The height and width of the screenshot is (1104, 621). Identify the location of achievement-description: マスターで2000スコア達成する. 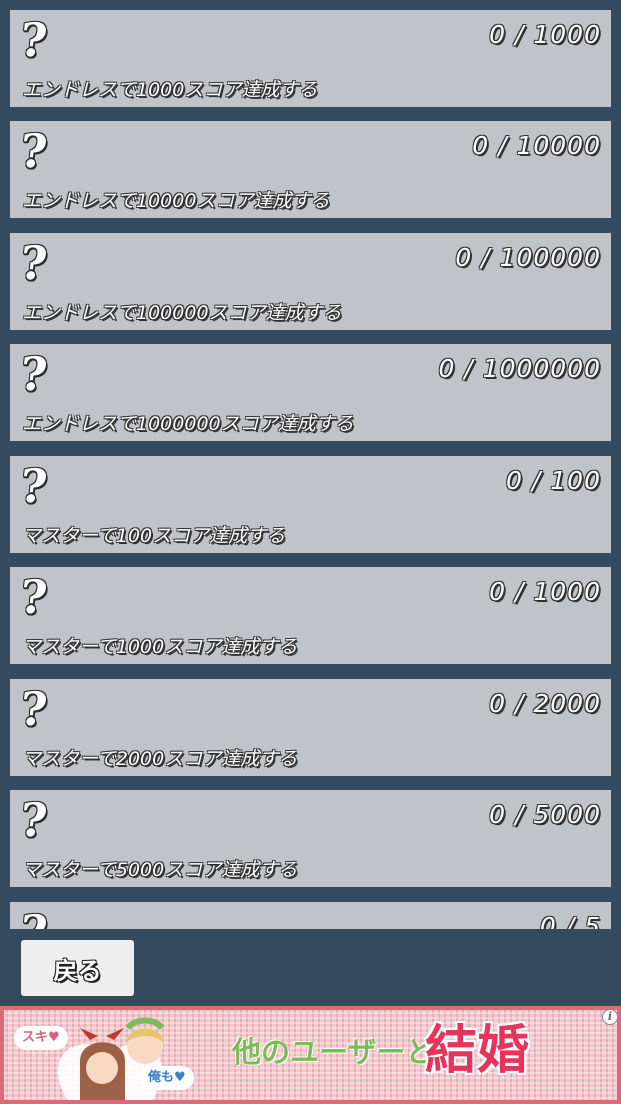
(160, 759).